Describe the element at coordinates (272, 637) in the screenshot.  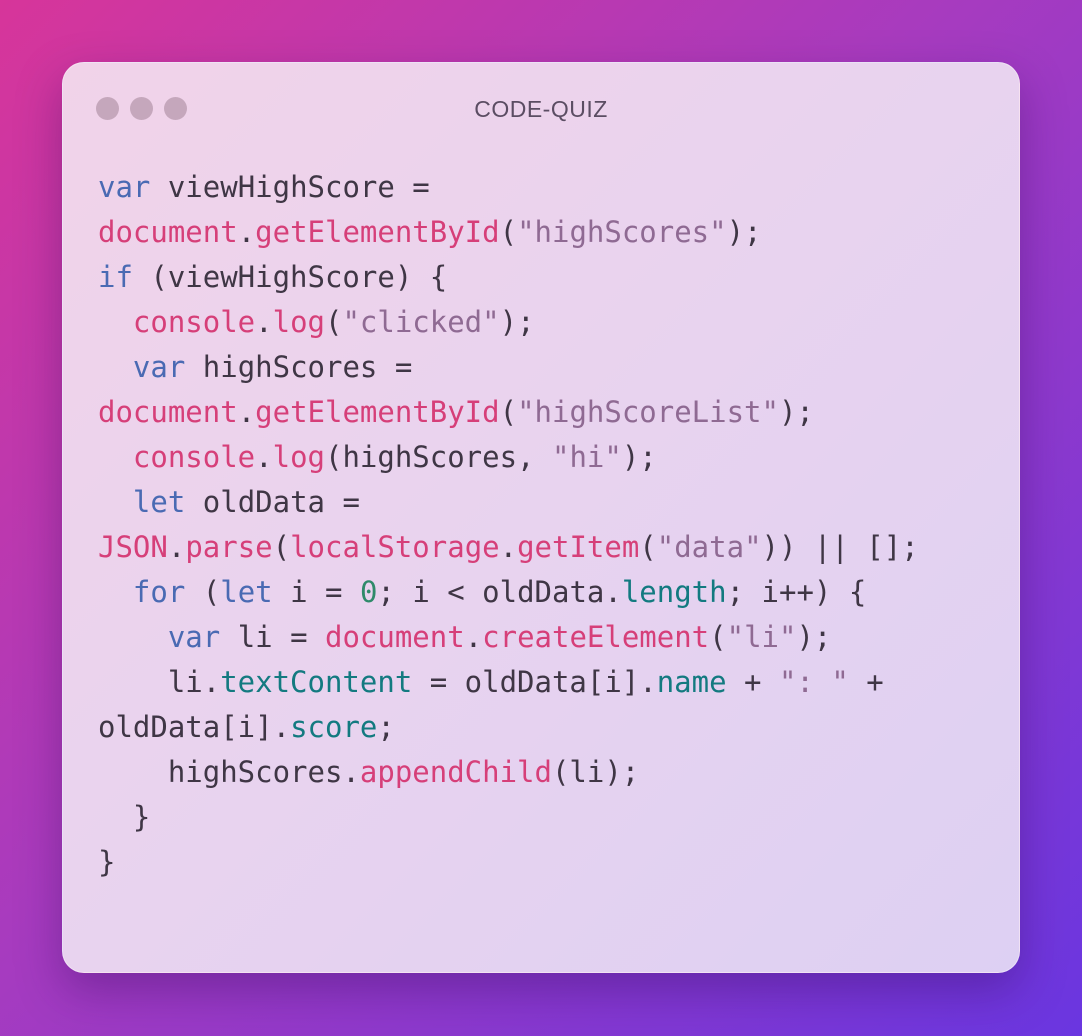
I see `code-token: li =` at that location.